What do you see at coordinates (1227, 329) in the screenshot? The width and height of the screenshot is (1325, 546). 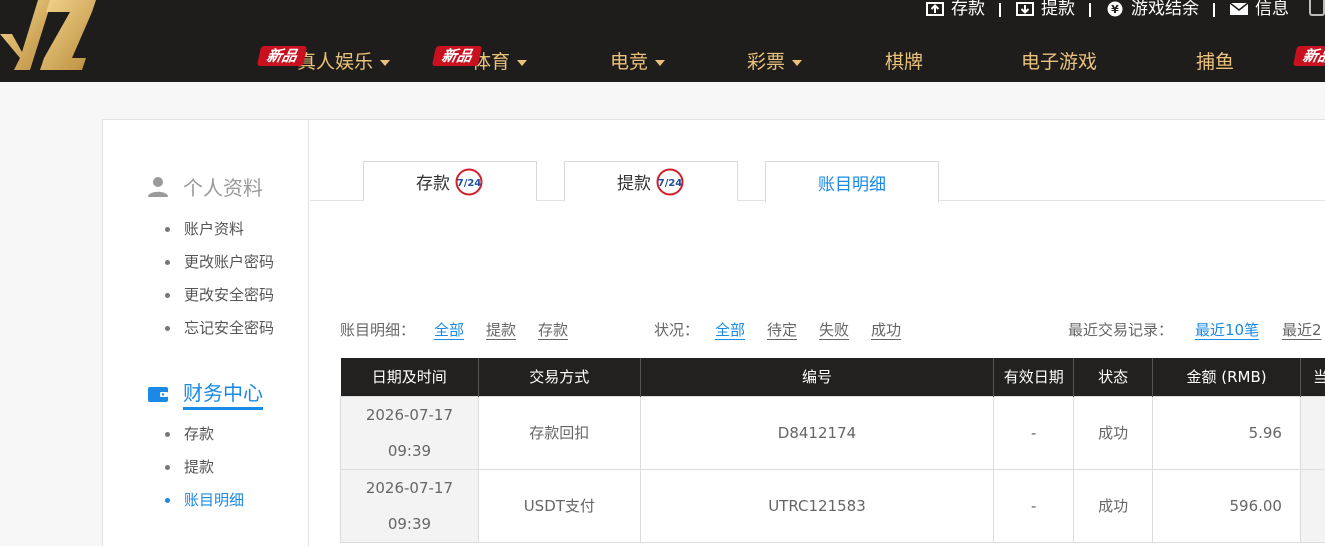 I see `filter-recent-10: 最近10笔` at bounding box center [1227, 329].